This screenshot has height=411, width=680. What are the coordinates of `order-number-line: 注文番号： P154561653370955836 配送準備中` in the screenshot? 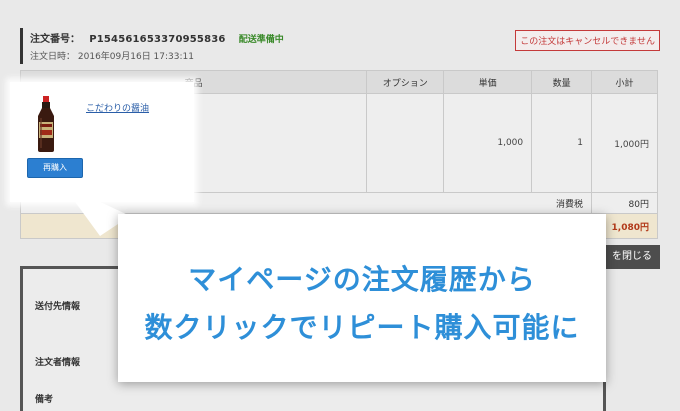 It's located at (157, 37).